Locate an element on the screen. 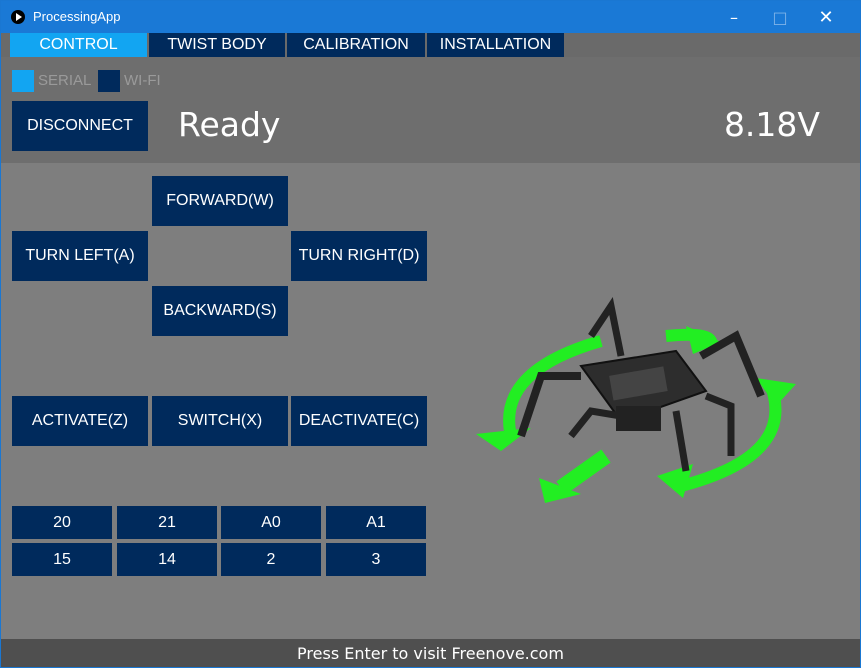 Image resolution: width=861 pixels, height=668 pixels. footer-link: Press Enter to visit Freenove.com is located at coordinates (430, 653).